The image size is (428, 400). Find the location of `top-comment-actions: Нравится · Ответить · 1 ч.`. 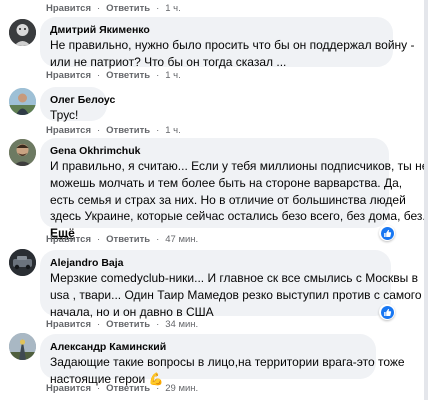

top-comment-actions: Нравится · Ответить · 1 ч. is located at coordinates (113, 8).